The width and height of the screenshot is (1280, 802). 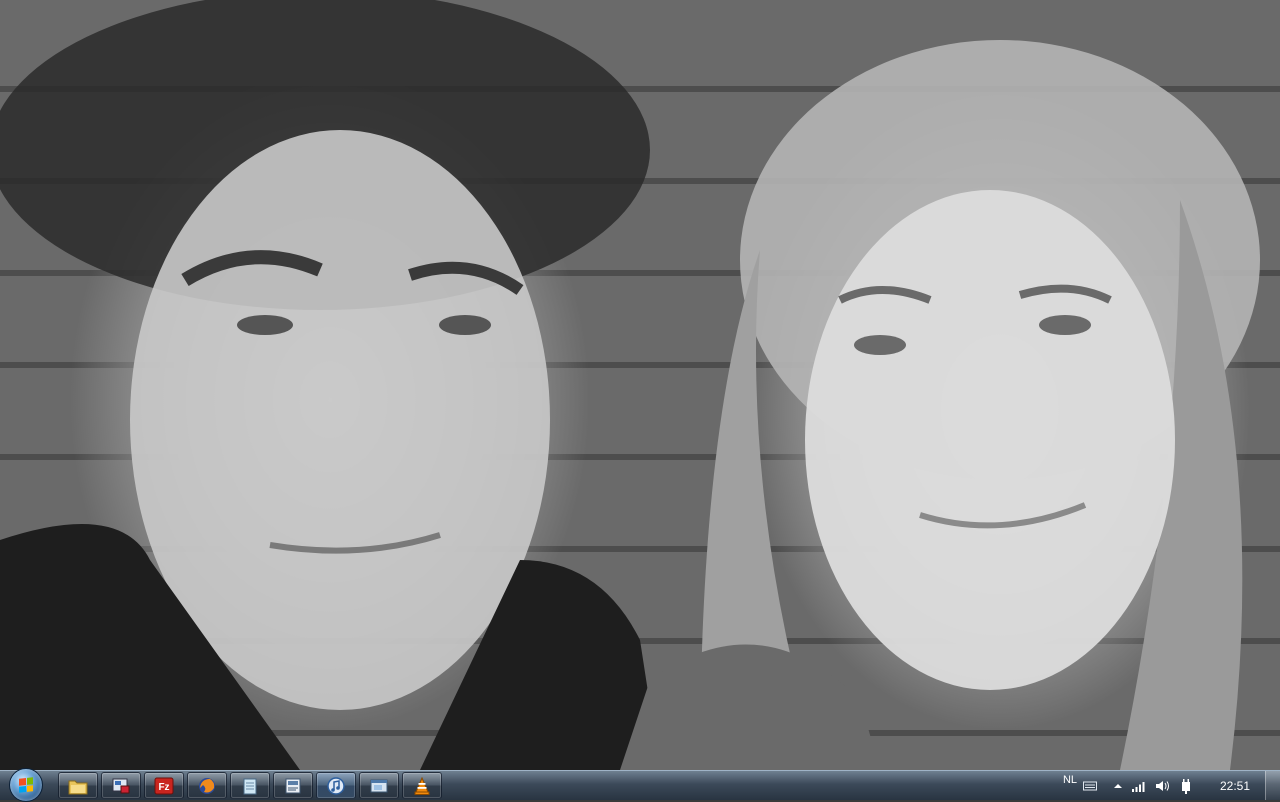 I want to click on taskbar-button-document, so click(x=293, y=785).